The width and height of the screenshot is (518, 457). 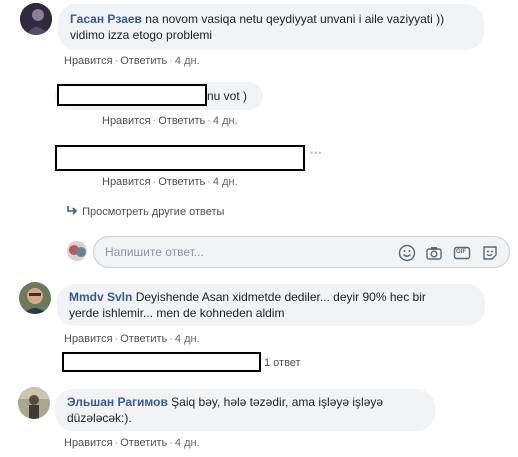 What do you see at coordinates (106, 19) in the screenshot?
I see `comment-author: Гасан Рзаев` at bounding box center [106, 19].